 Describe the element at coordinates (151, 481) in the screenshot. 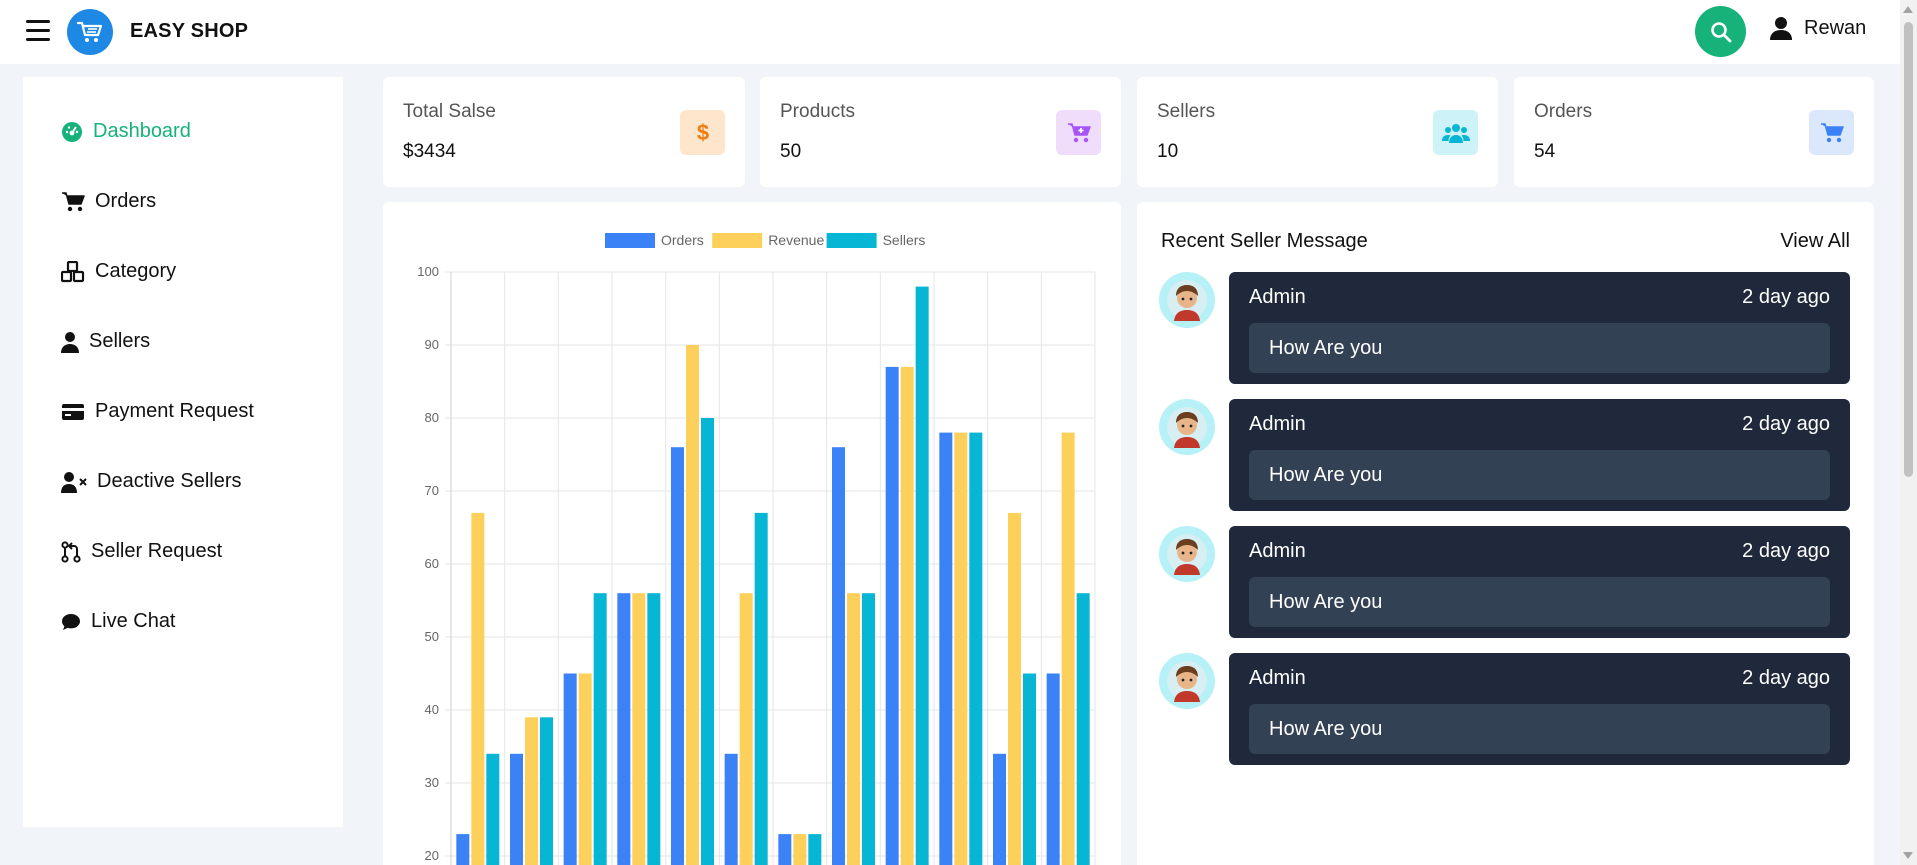

I see `sidebar-item-deactive-sellers: Deactive Sellers` at that location.